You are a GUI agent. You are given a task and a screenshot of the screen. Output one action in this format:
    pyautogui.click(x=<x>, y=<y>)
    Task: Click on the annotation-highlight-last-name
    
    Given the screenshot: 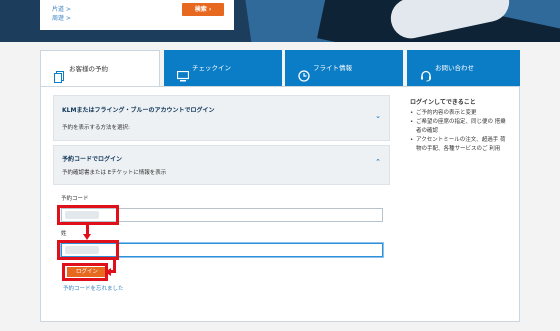 What is the action you would take?
    pyautogui.click(x=88, y=250)
    